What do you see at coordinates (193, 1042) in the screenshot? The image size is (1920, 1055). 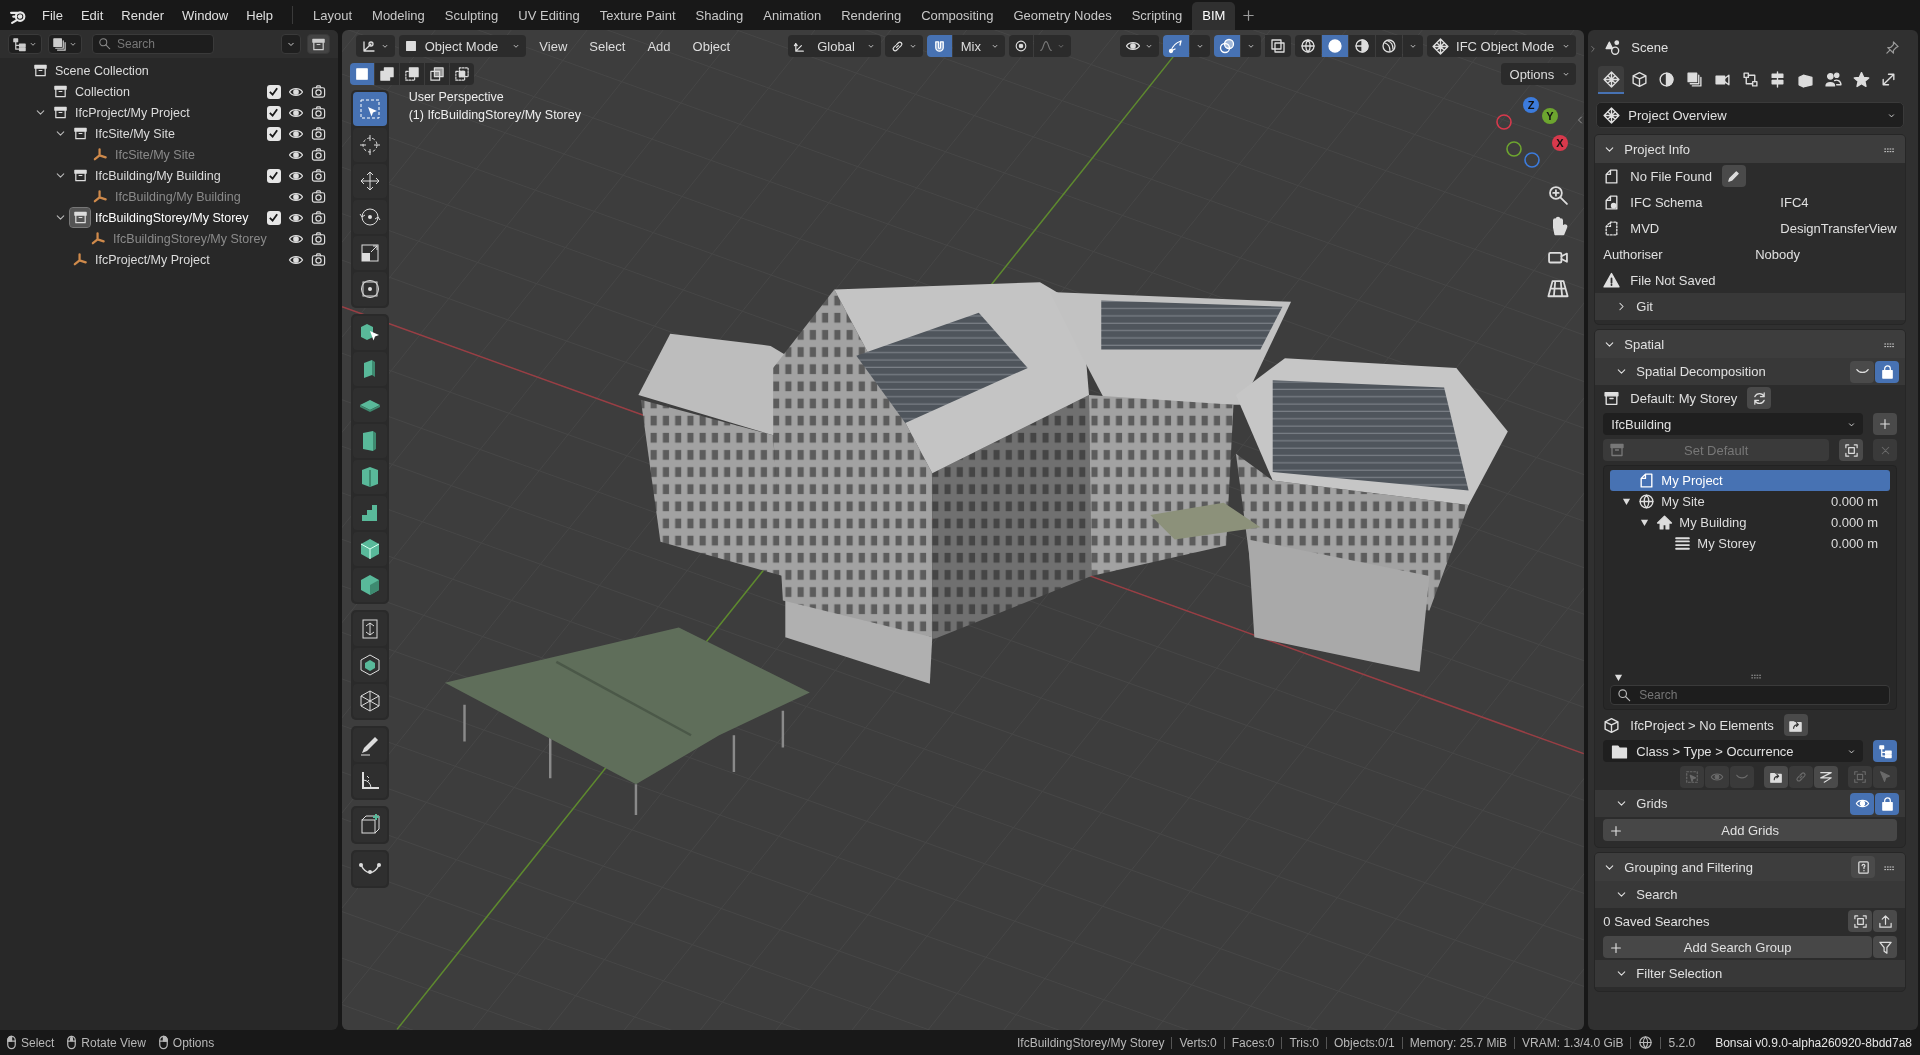 I see `hint-text: Options` at bounding box center [193, 1042].